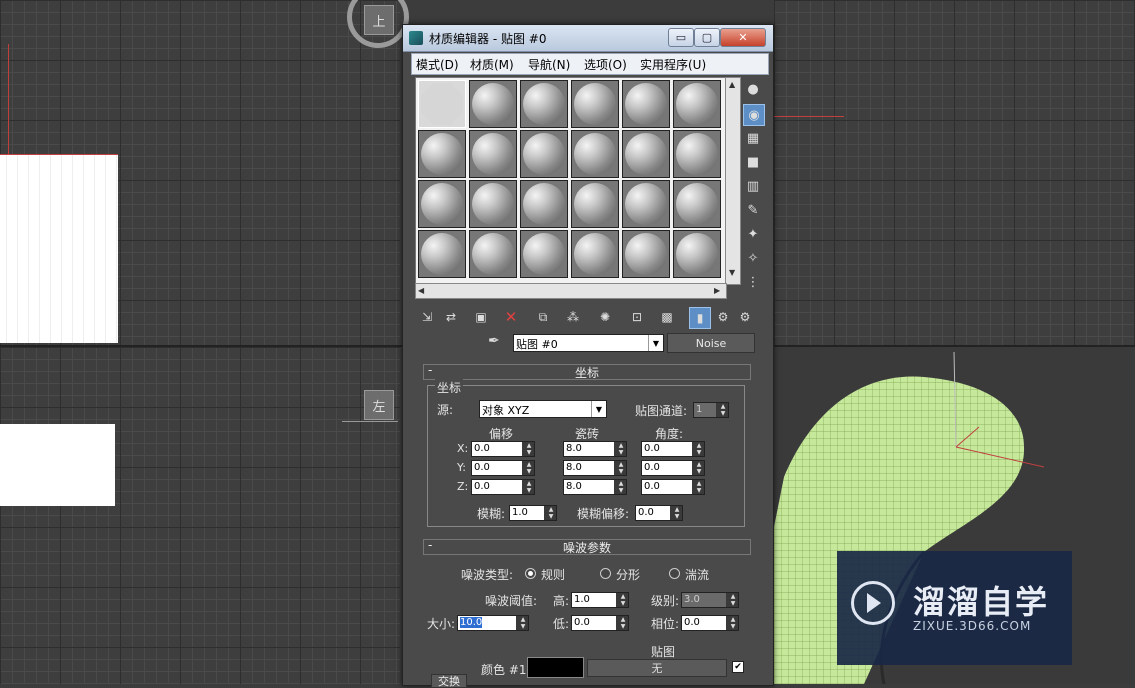 This screenshot has height=688, width=1135. I want to click on chevron-down-icon: ▼, so click(655, 343).